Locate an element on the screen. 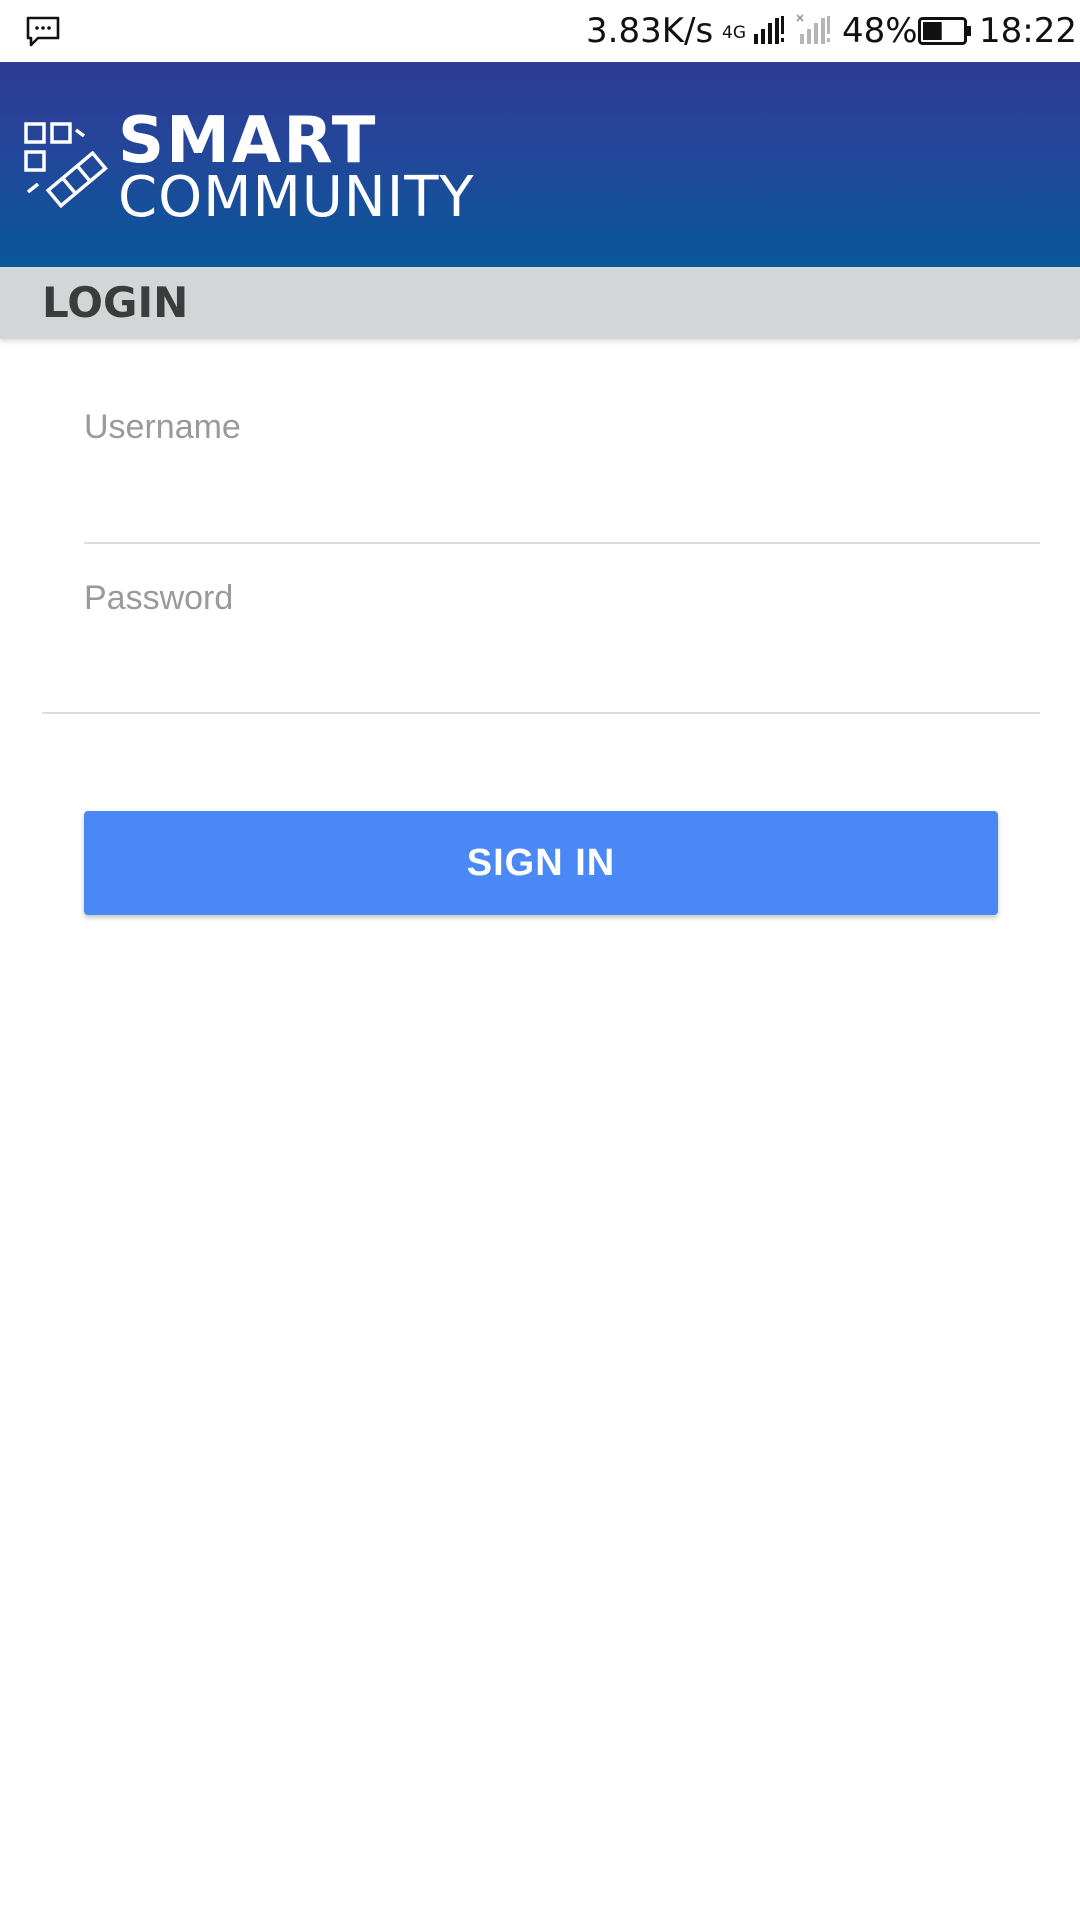 This screenshot has width=1080, height=1920. password-label: Password is located at coordinates (159, 598).